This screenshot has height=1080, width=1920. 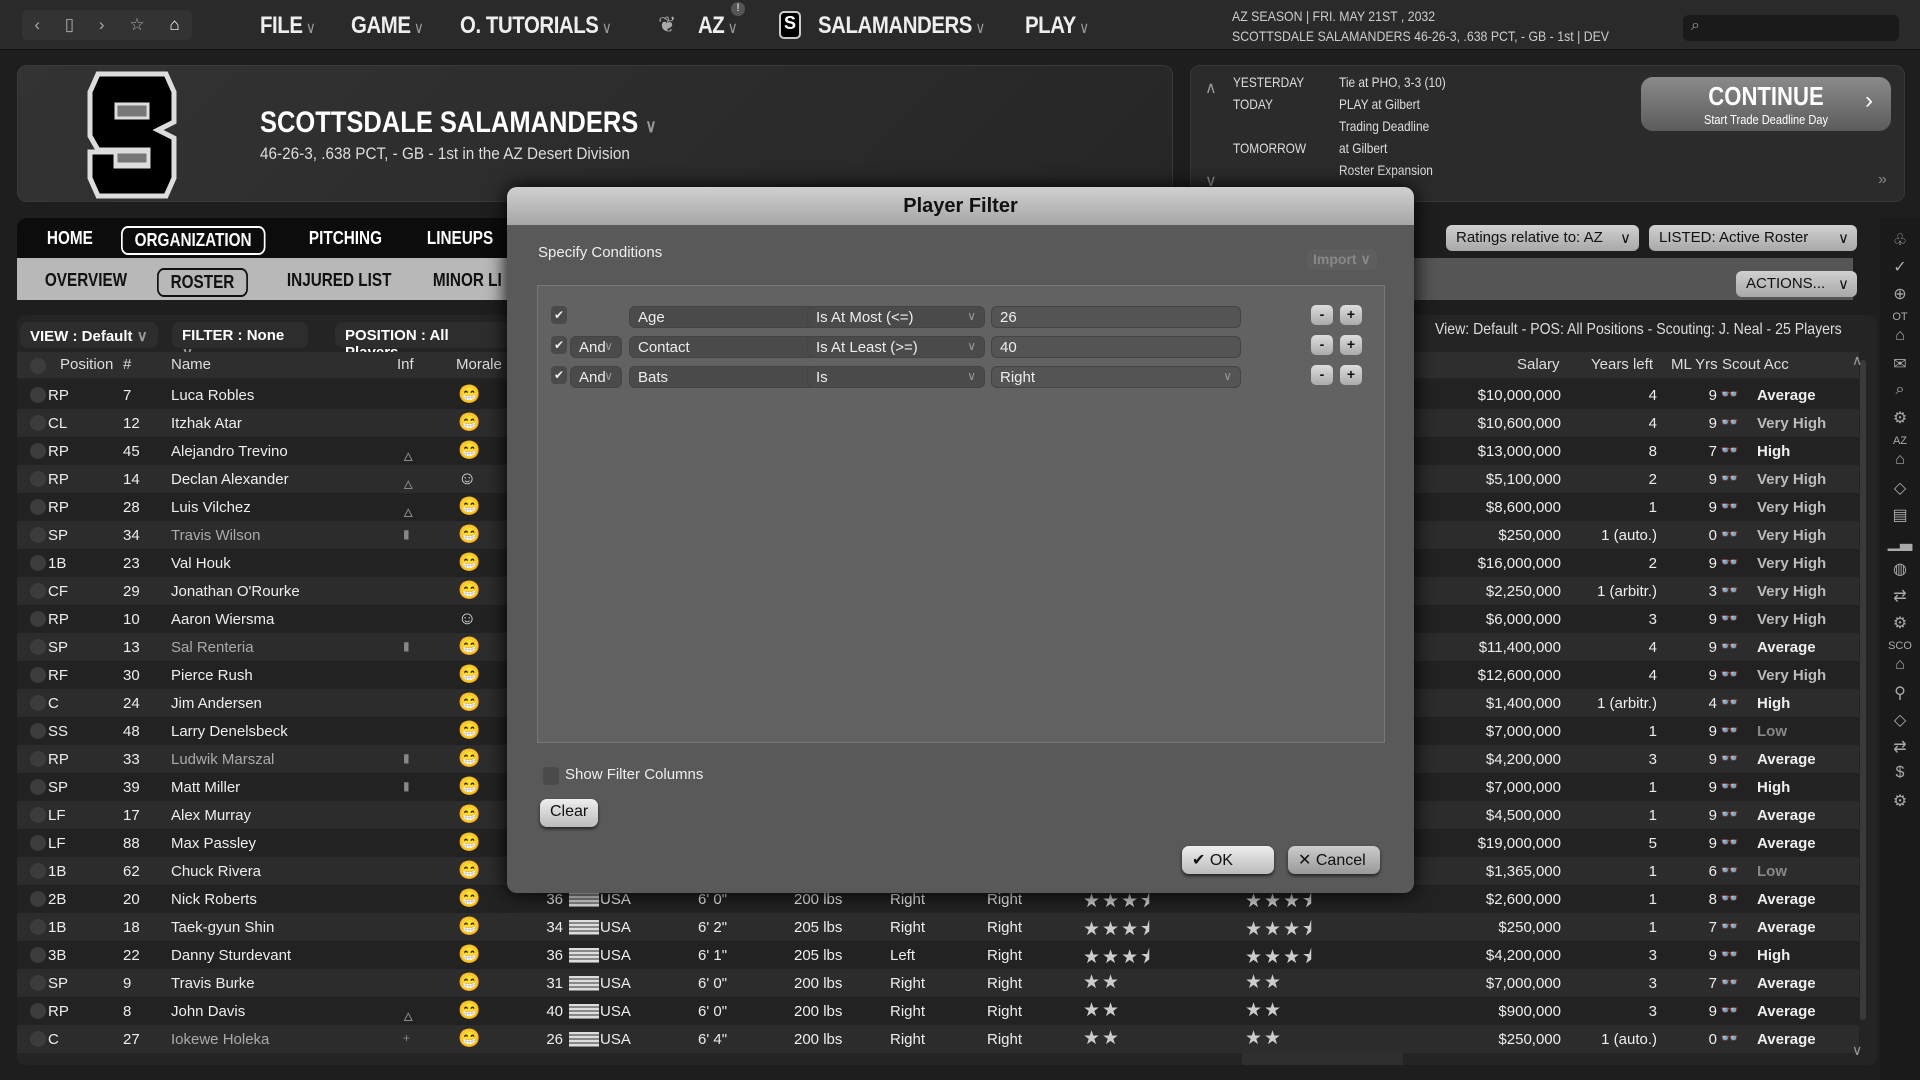 I want to click on name-cell: Val Houk, so click(x=201, y=563).